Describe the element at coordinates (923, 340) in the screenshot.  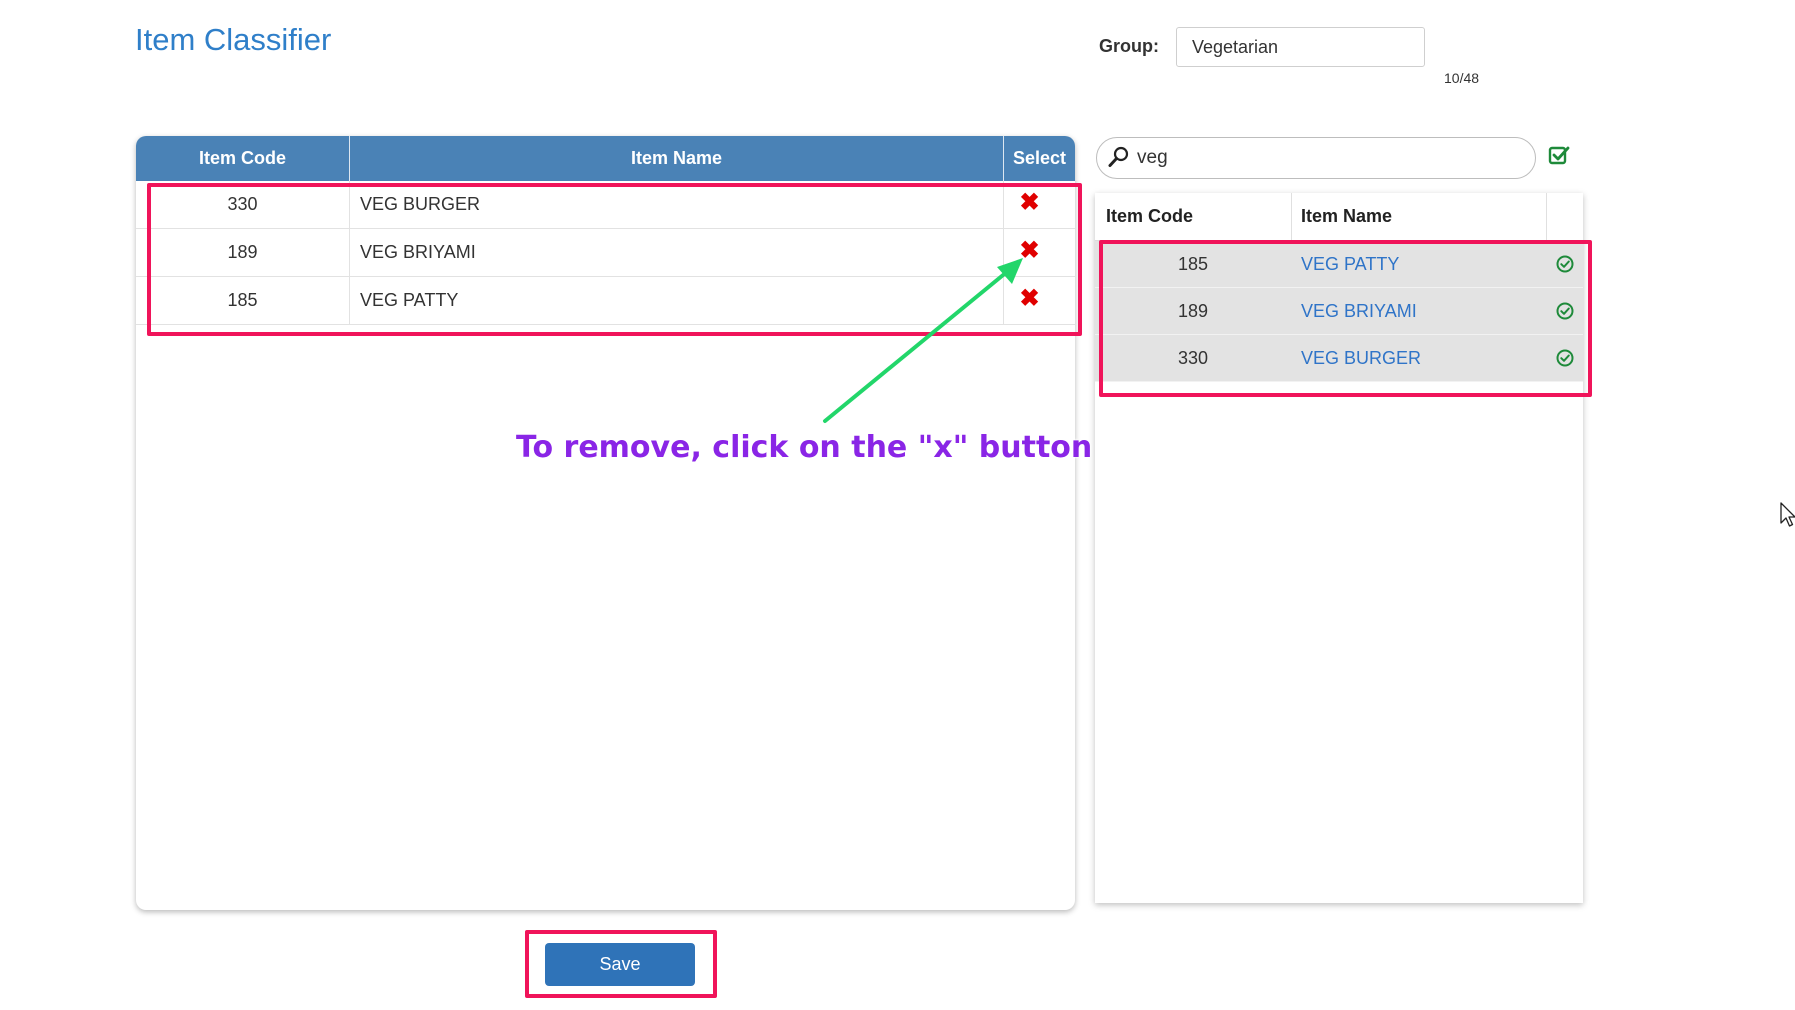
I see `annotation-arrow` at that location.